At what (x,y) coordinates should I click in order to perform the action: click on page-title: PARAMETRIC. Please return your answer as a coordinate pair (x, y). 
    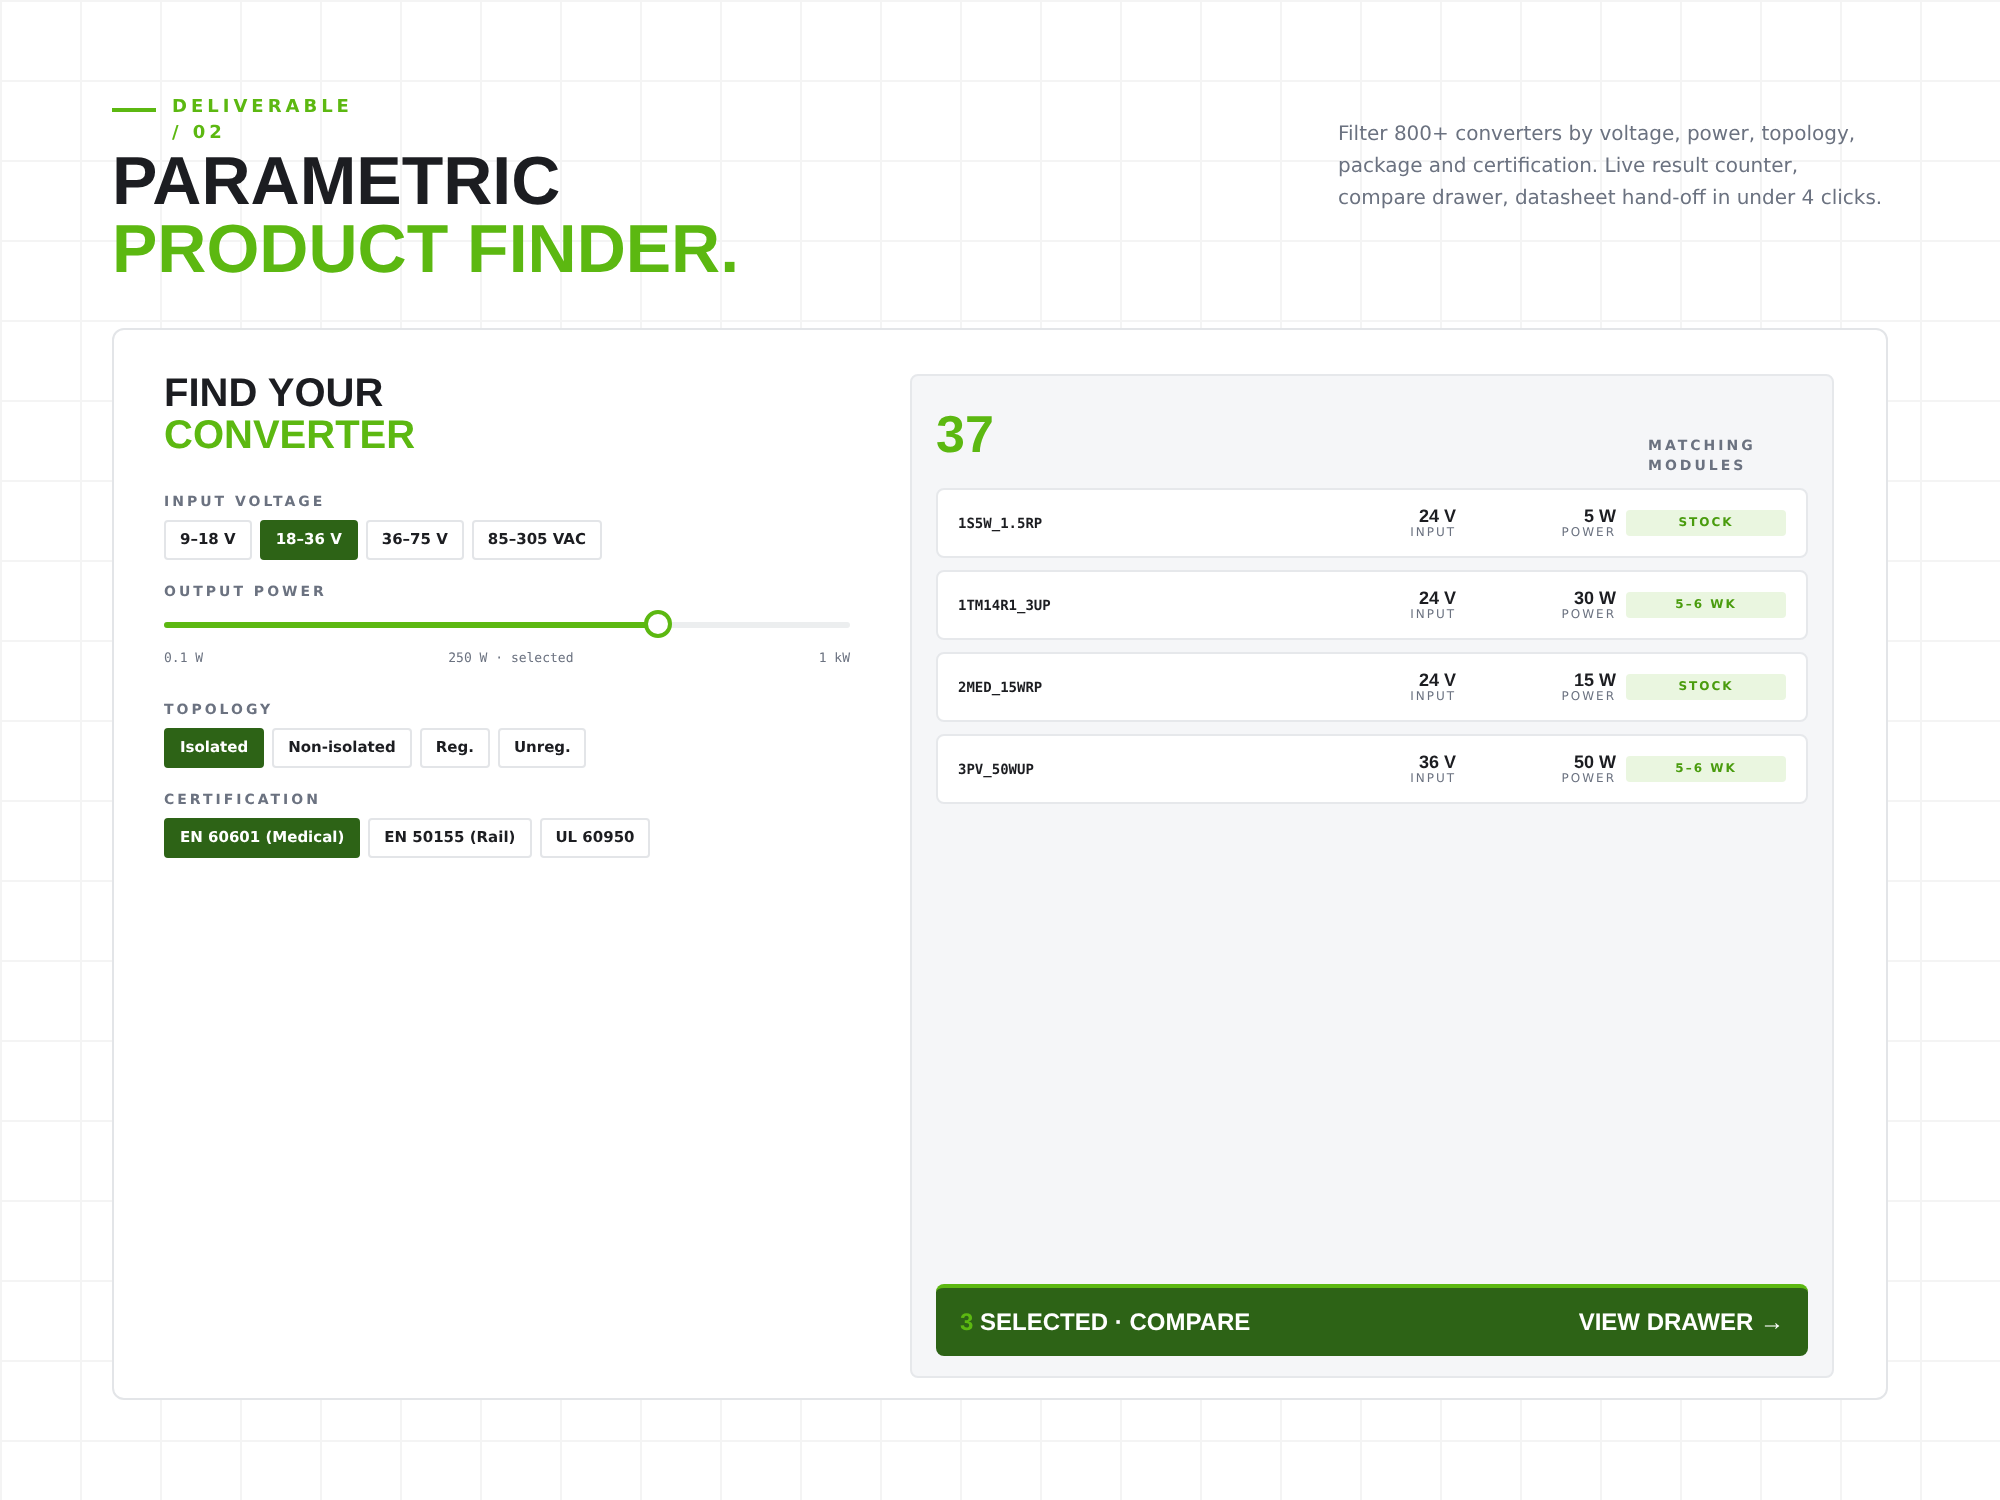
    Looking at the image, I should click on (337, 182).